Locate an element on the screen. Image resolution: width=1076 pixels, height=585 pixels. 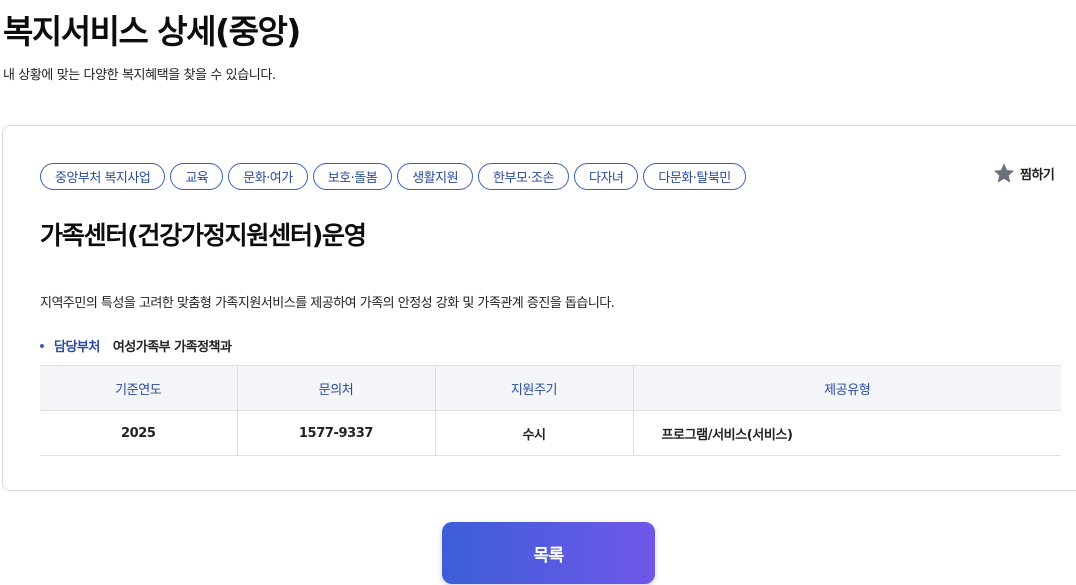
page-subtitle: 내 상황에 맞는 다양한 복지혜택을 찾을 수 있습니다. is located at coordinates (139, 75).